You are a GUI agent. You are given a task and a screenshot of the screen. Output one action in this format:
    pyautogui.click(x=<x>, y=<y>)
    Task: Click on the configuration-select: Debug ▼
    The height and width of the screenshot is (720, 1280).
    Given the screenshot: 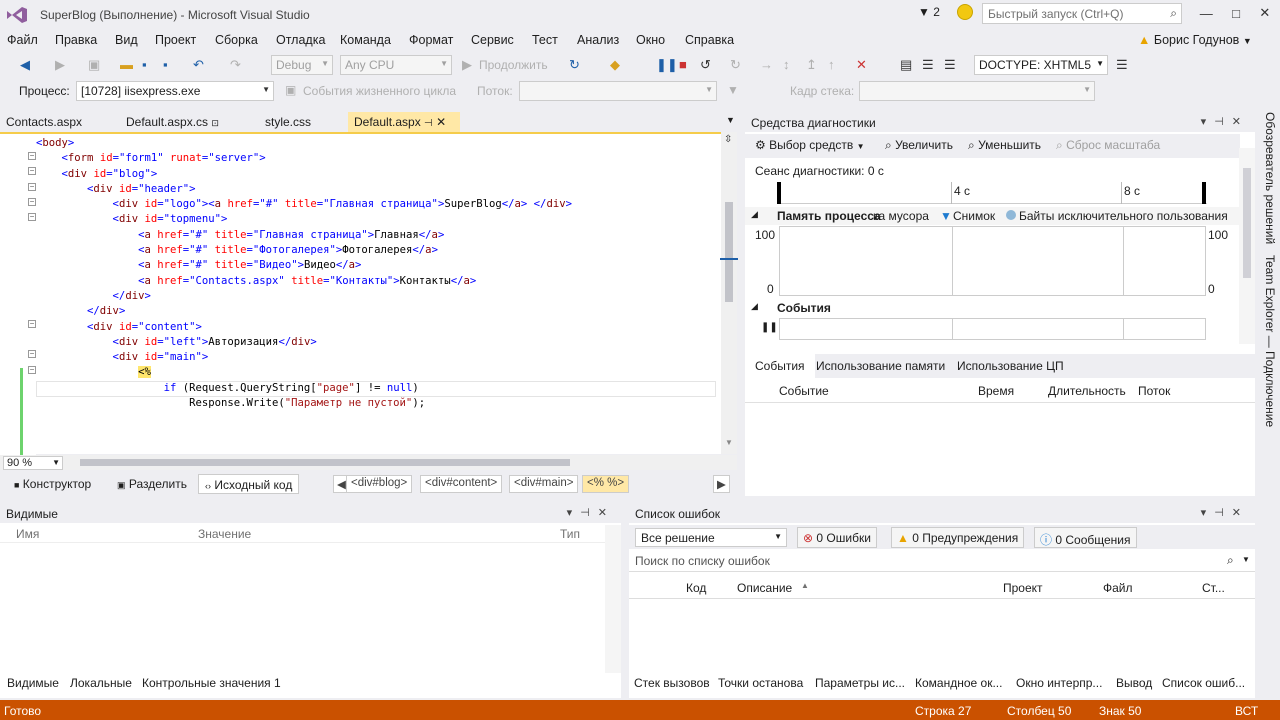 What is the action you would take?
    pyautogui.click(x=302, y=65)
    